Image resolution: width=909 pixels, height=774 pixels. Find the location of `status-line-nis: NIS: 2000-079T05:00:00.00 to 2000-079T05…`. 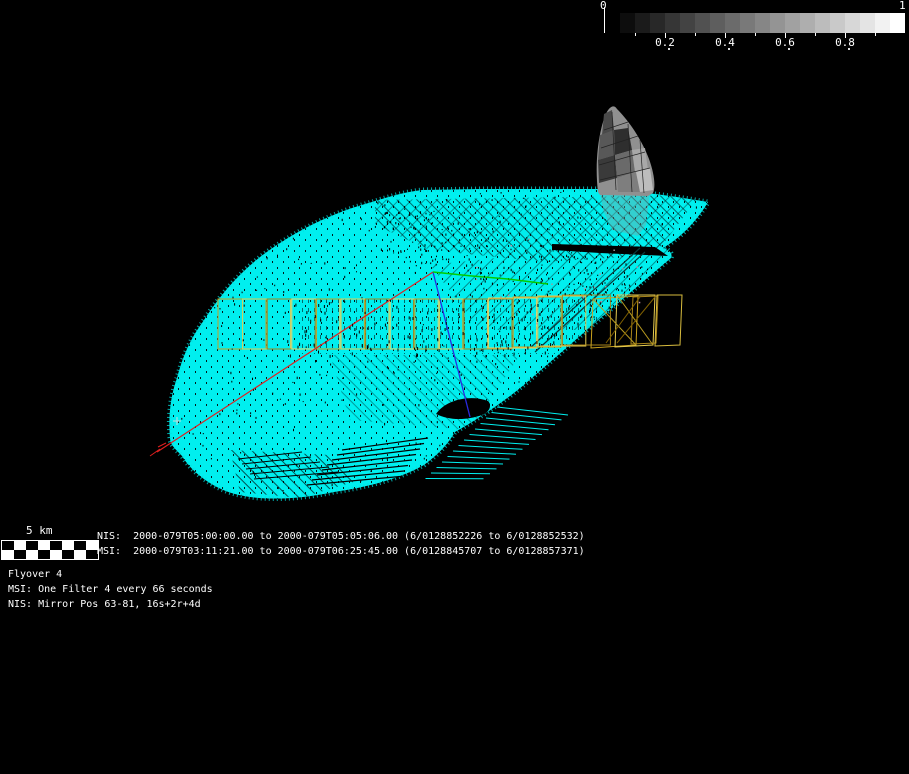

status-line-nis: NIS: 2000-079T05:00:00.00 to 2000-079T05… is located at coordinates (341, 536).